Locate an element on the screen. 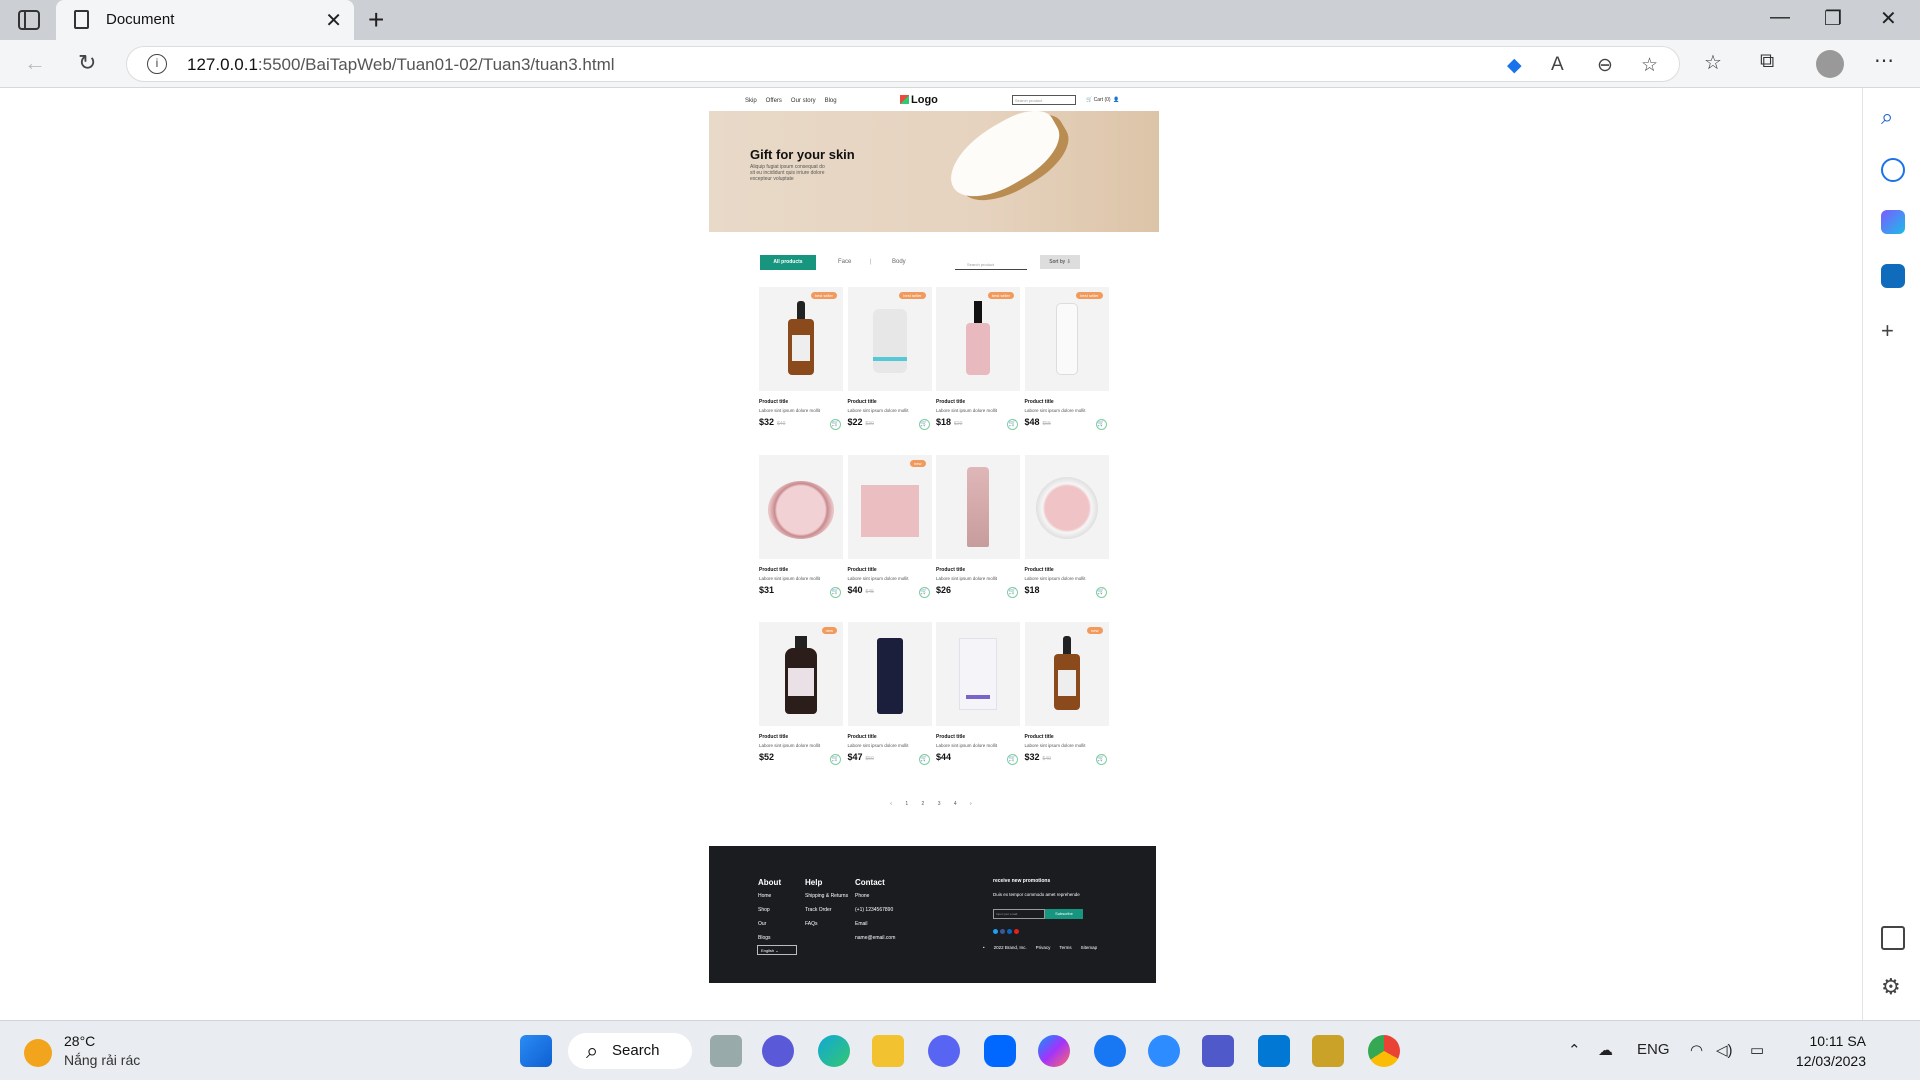 Image resolution: width=1920 pixels, height=1080 pixels. taskbar-search: Search is located at coordinates (630, 1051).